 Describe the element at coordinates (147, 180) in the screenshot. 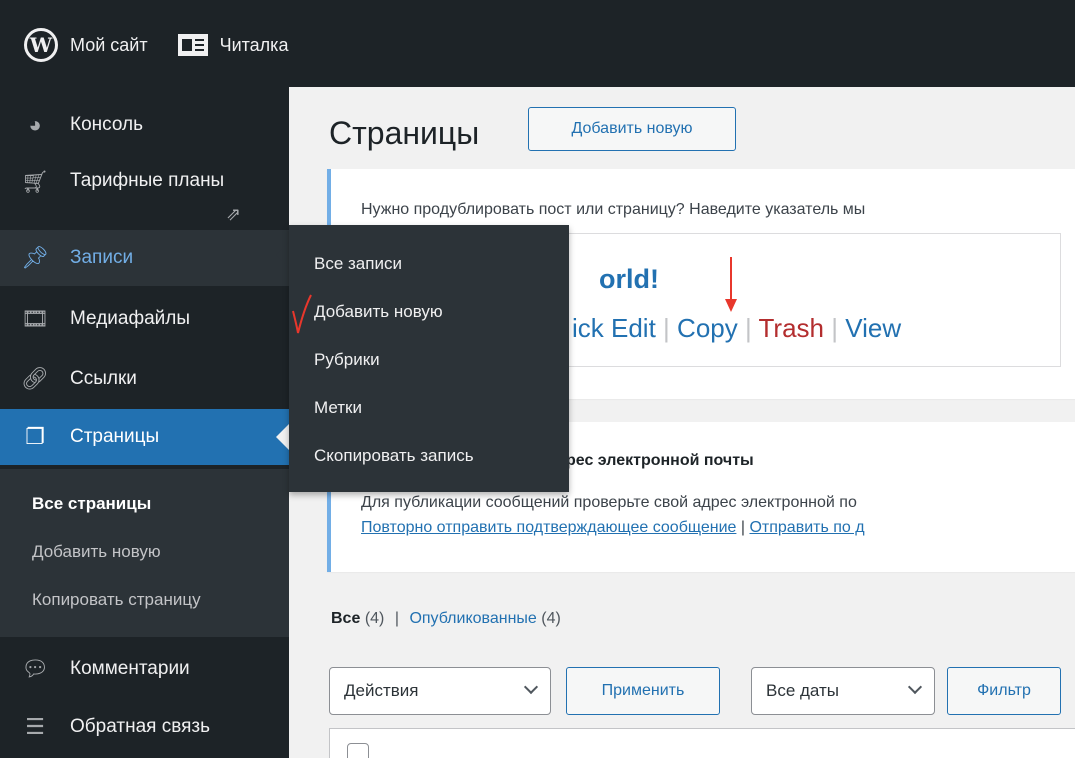

I see `sidebar-item-label: Тарифные планы` at that location.